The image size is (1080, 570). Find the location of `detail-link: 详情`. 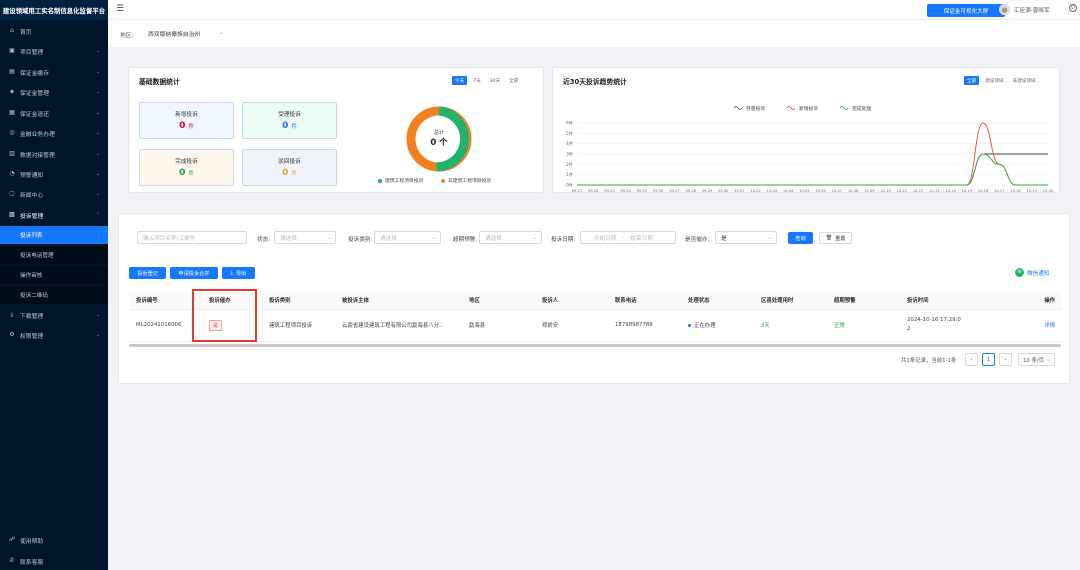

detail-link: 详情 is located at coordinates (1049, 326).